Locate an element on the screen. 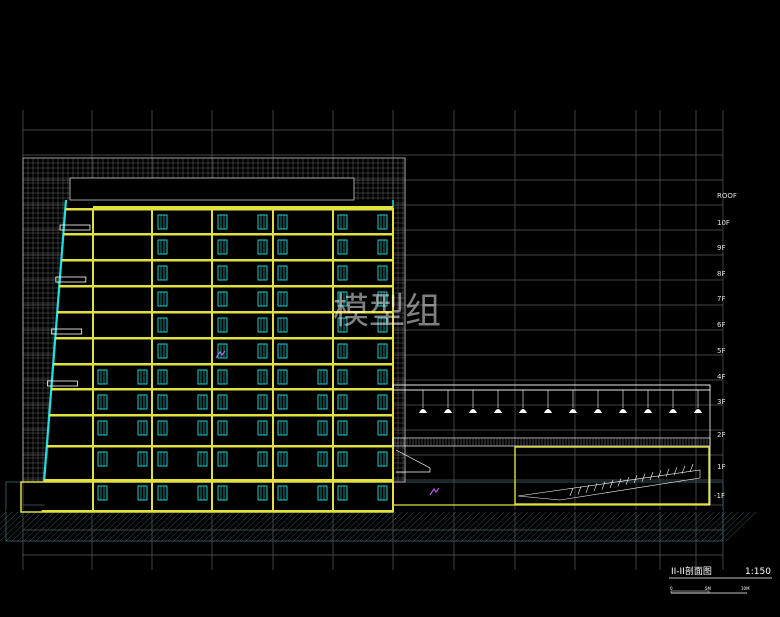  level-label-4f: 4F is located at coordinates (721, 377).